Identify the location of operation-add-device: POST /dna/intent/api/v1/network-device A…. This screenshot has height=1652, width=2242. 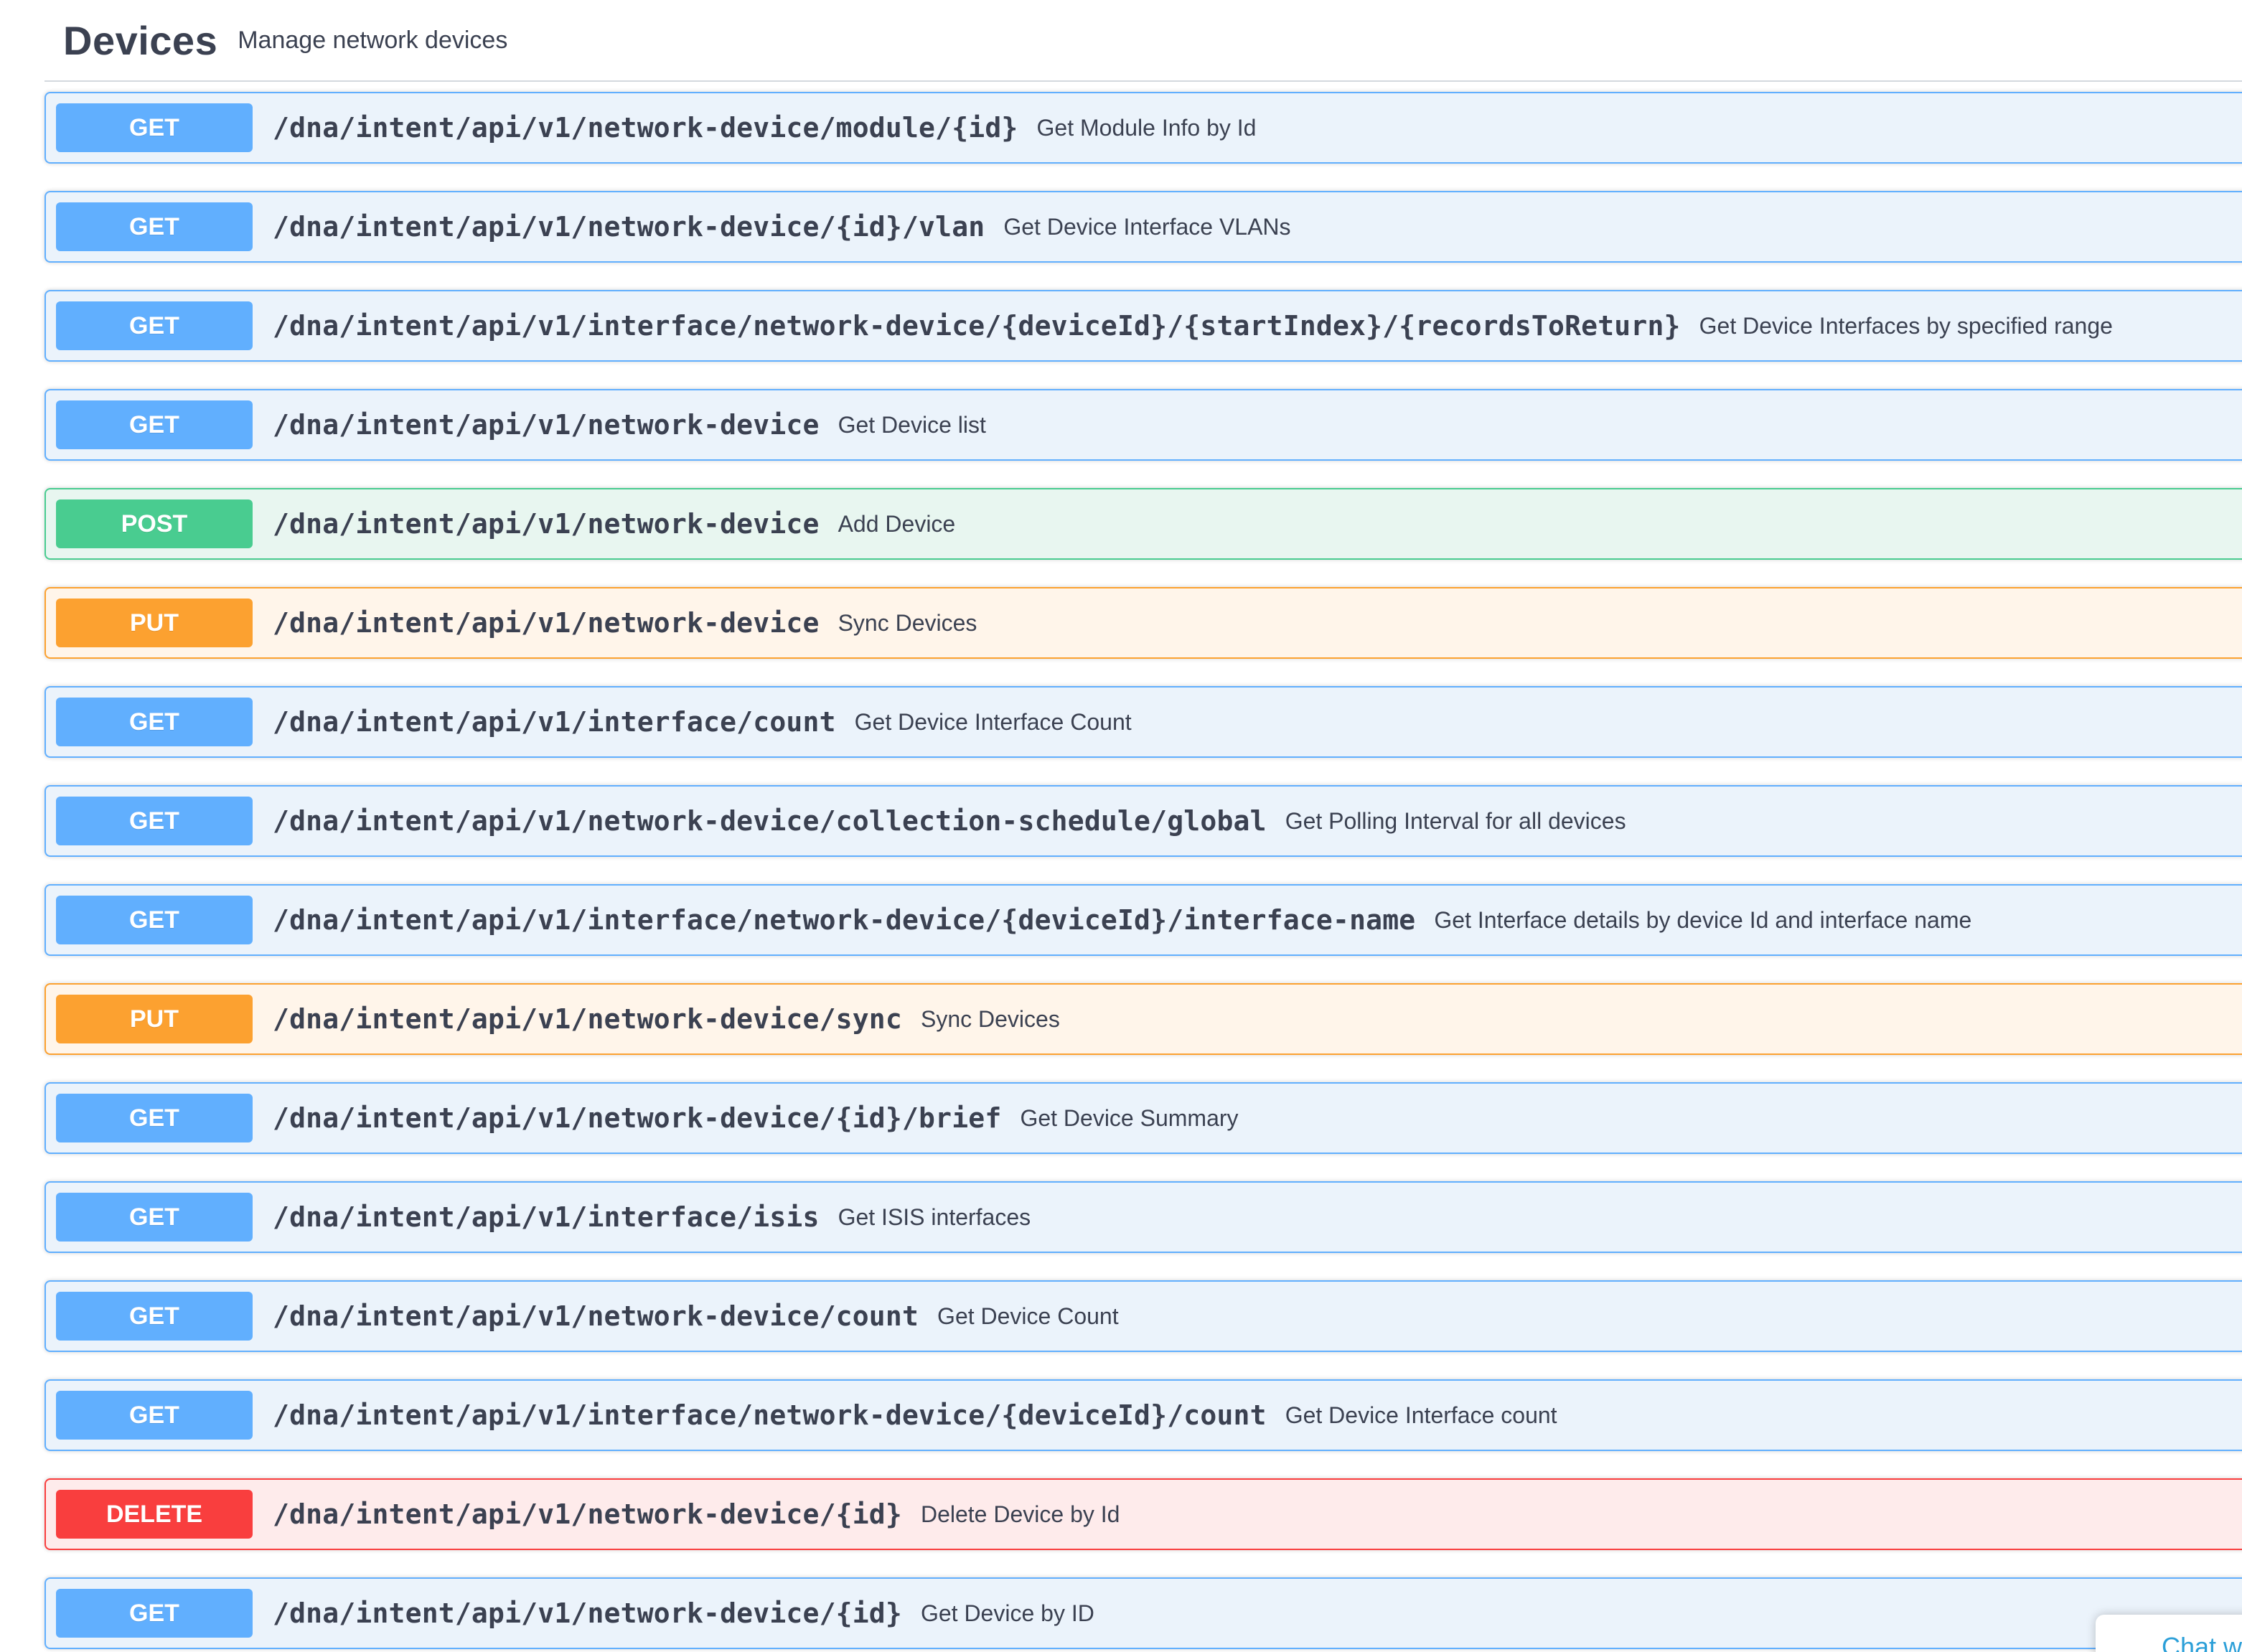
(1143, 524).